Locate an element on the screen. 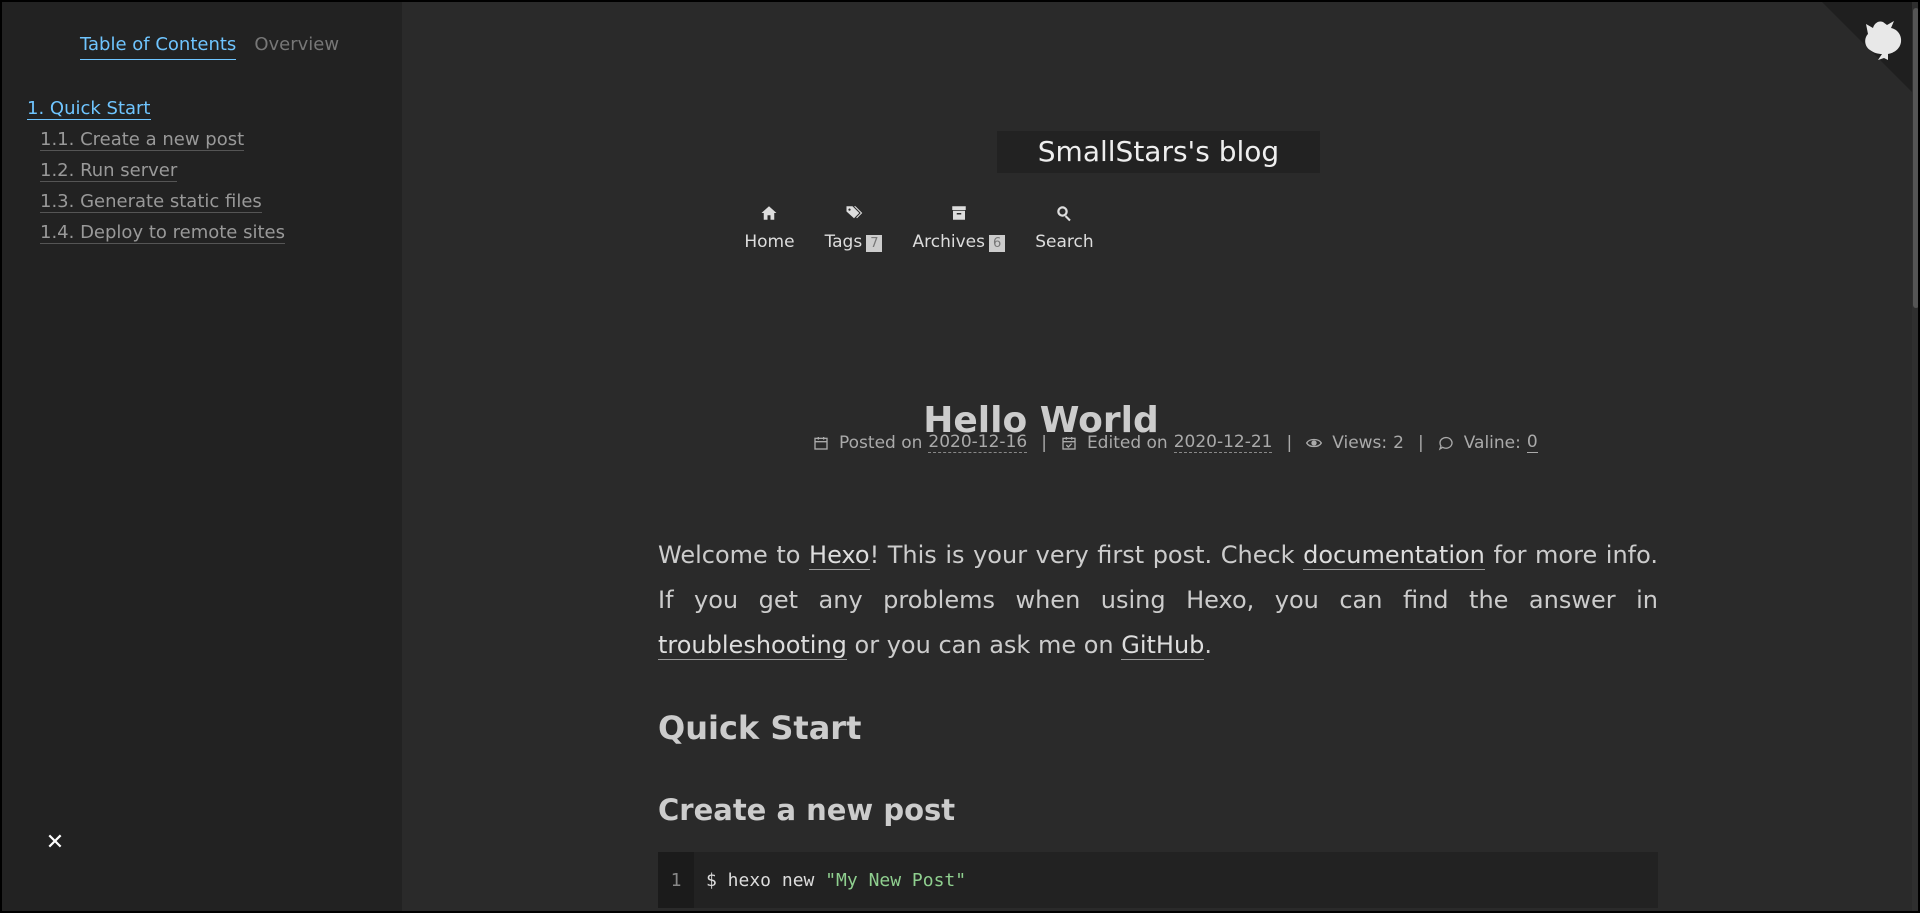 This screenshot has width=1920, height=913. nav-archives: Archives 6 is located at coordinates (959, 228).